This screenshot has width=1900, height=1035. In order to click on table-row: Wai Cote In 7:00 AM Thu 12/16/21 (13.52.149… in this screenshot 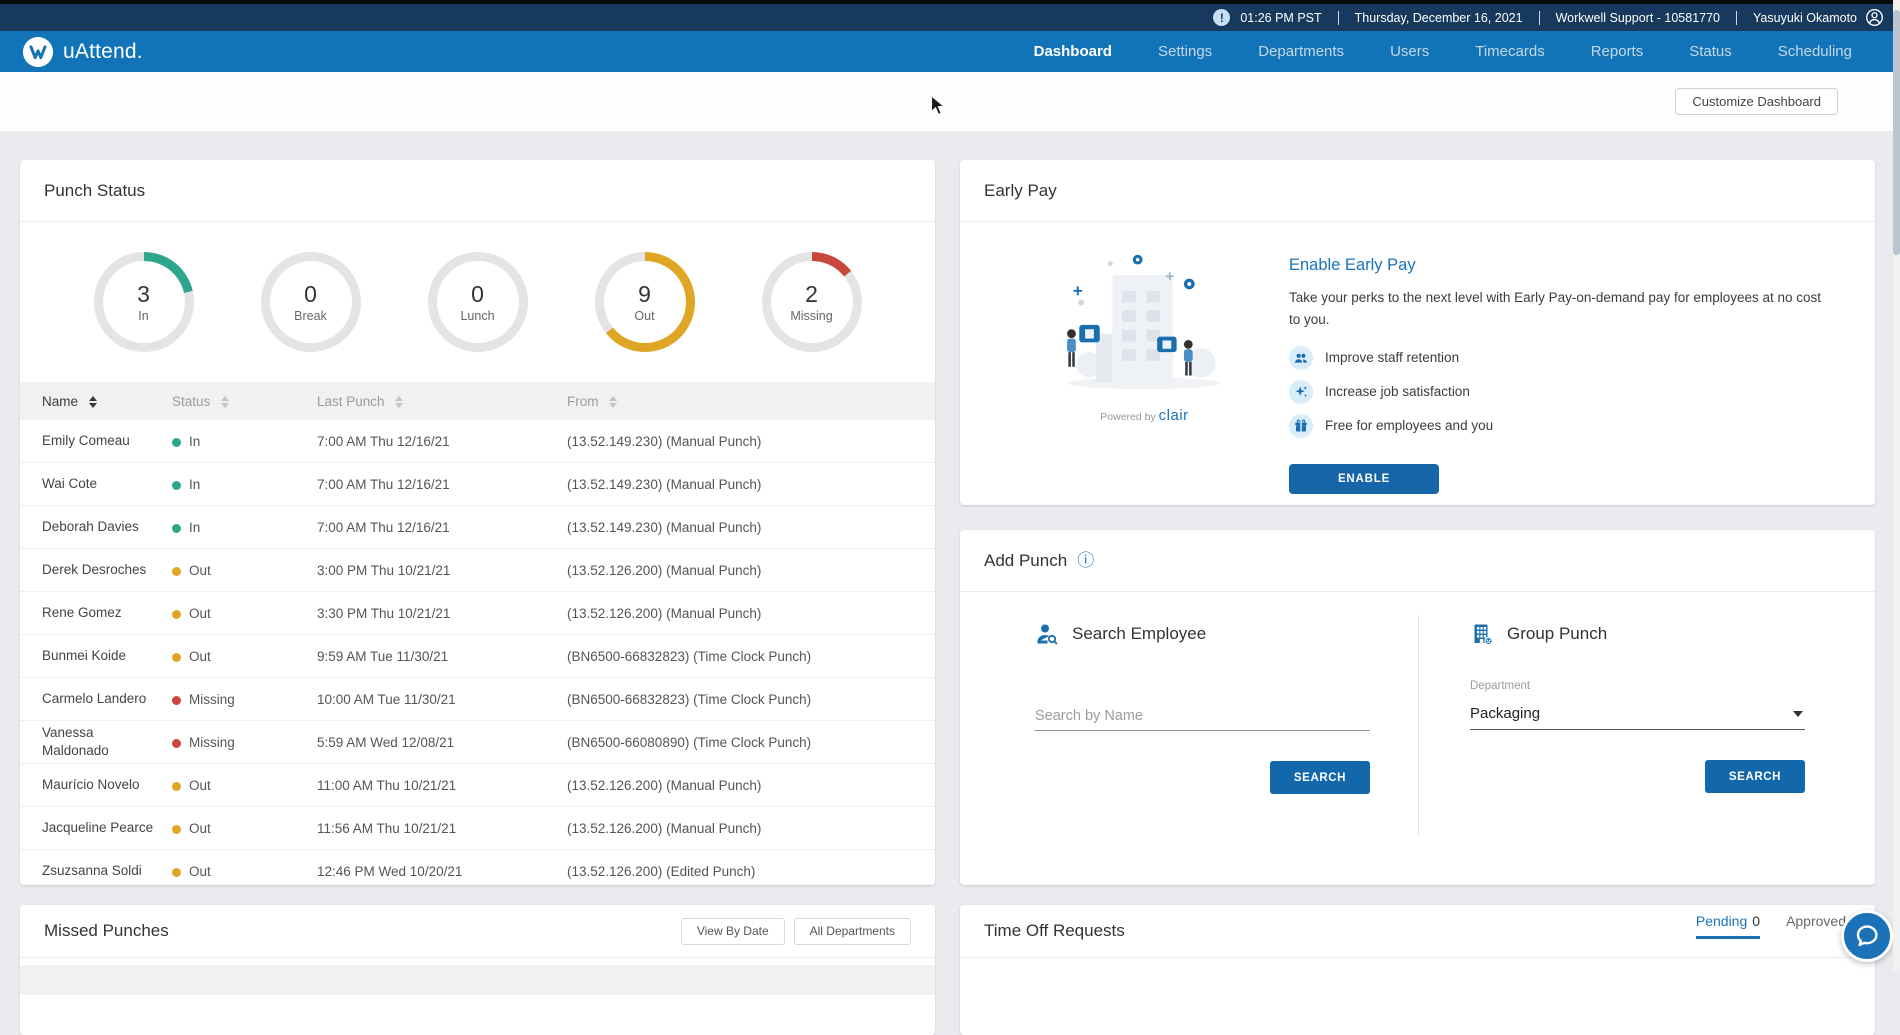, I will do `click(477, 483)`.